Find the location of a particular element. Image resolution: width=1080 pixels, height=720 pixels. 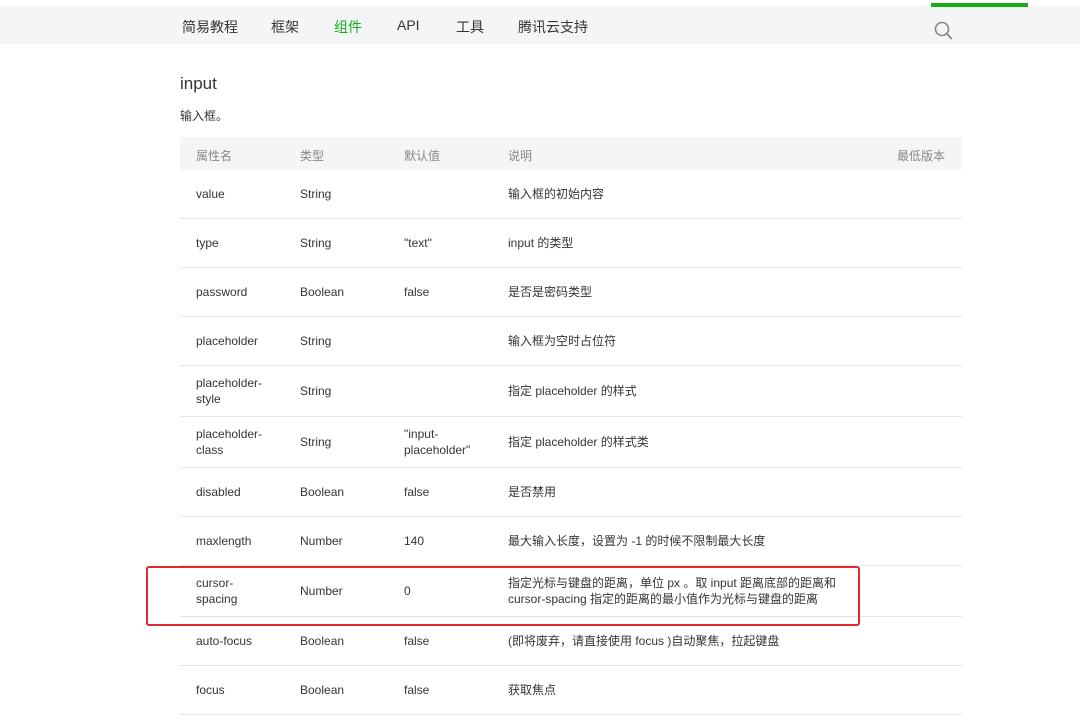

row-description: 指定 placeholder 的样式 is located at coordinates (572, 391).